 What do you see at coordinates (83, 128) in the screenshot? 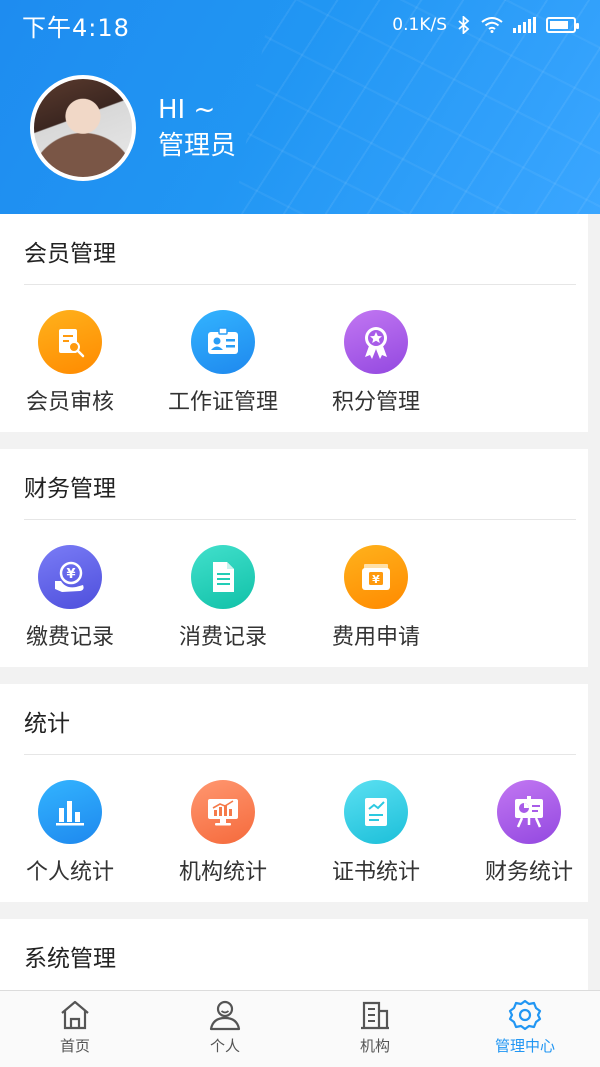
I see `avatar` at bounding box center [83, 128].